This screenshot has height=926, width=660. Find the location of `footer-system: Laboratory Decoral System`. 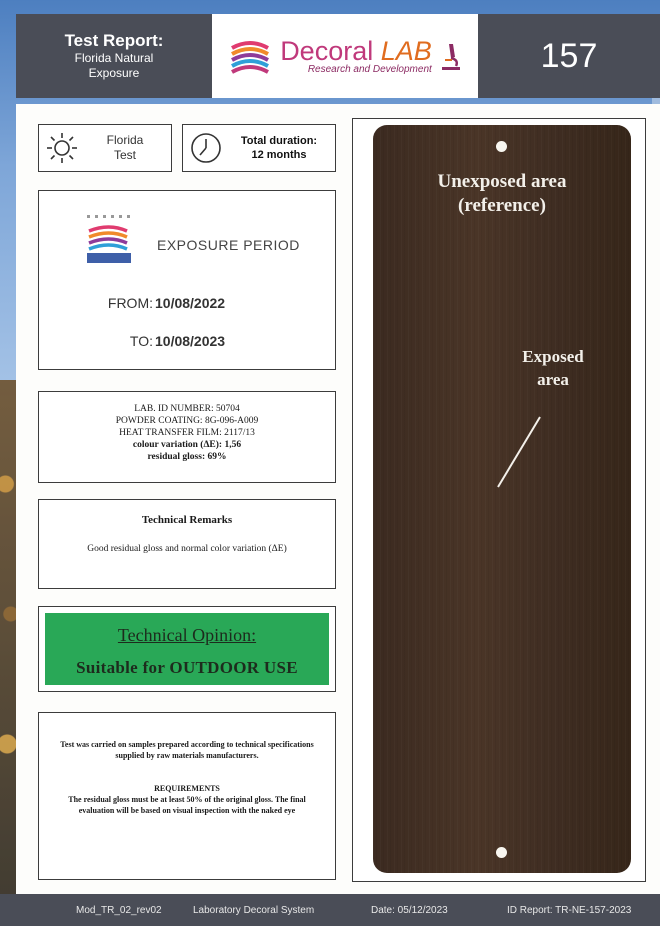

footer-system: Laboratory Decoral System is located at coordinates (254, 910).